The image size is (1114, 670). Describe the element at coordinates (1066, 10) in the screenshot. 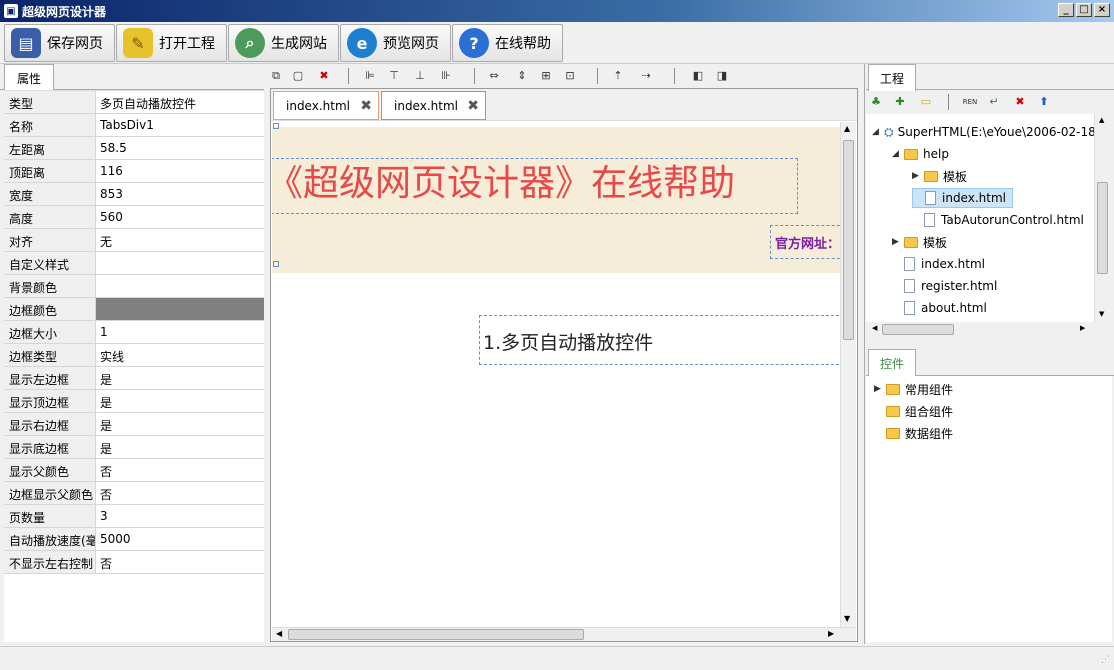

I see `minimize-button: _` at that location.